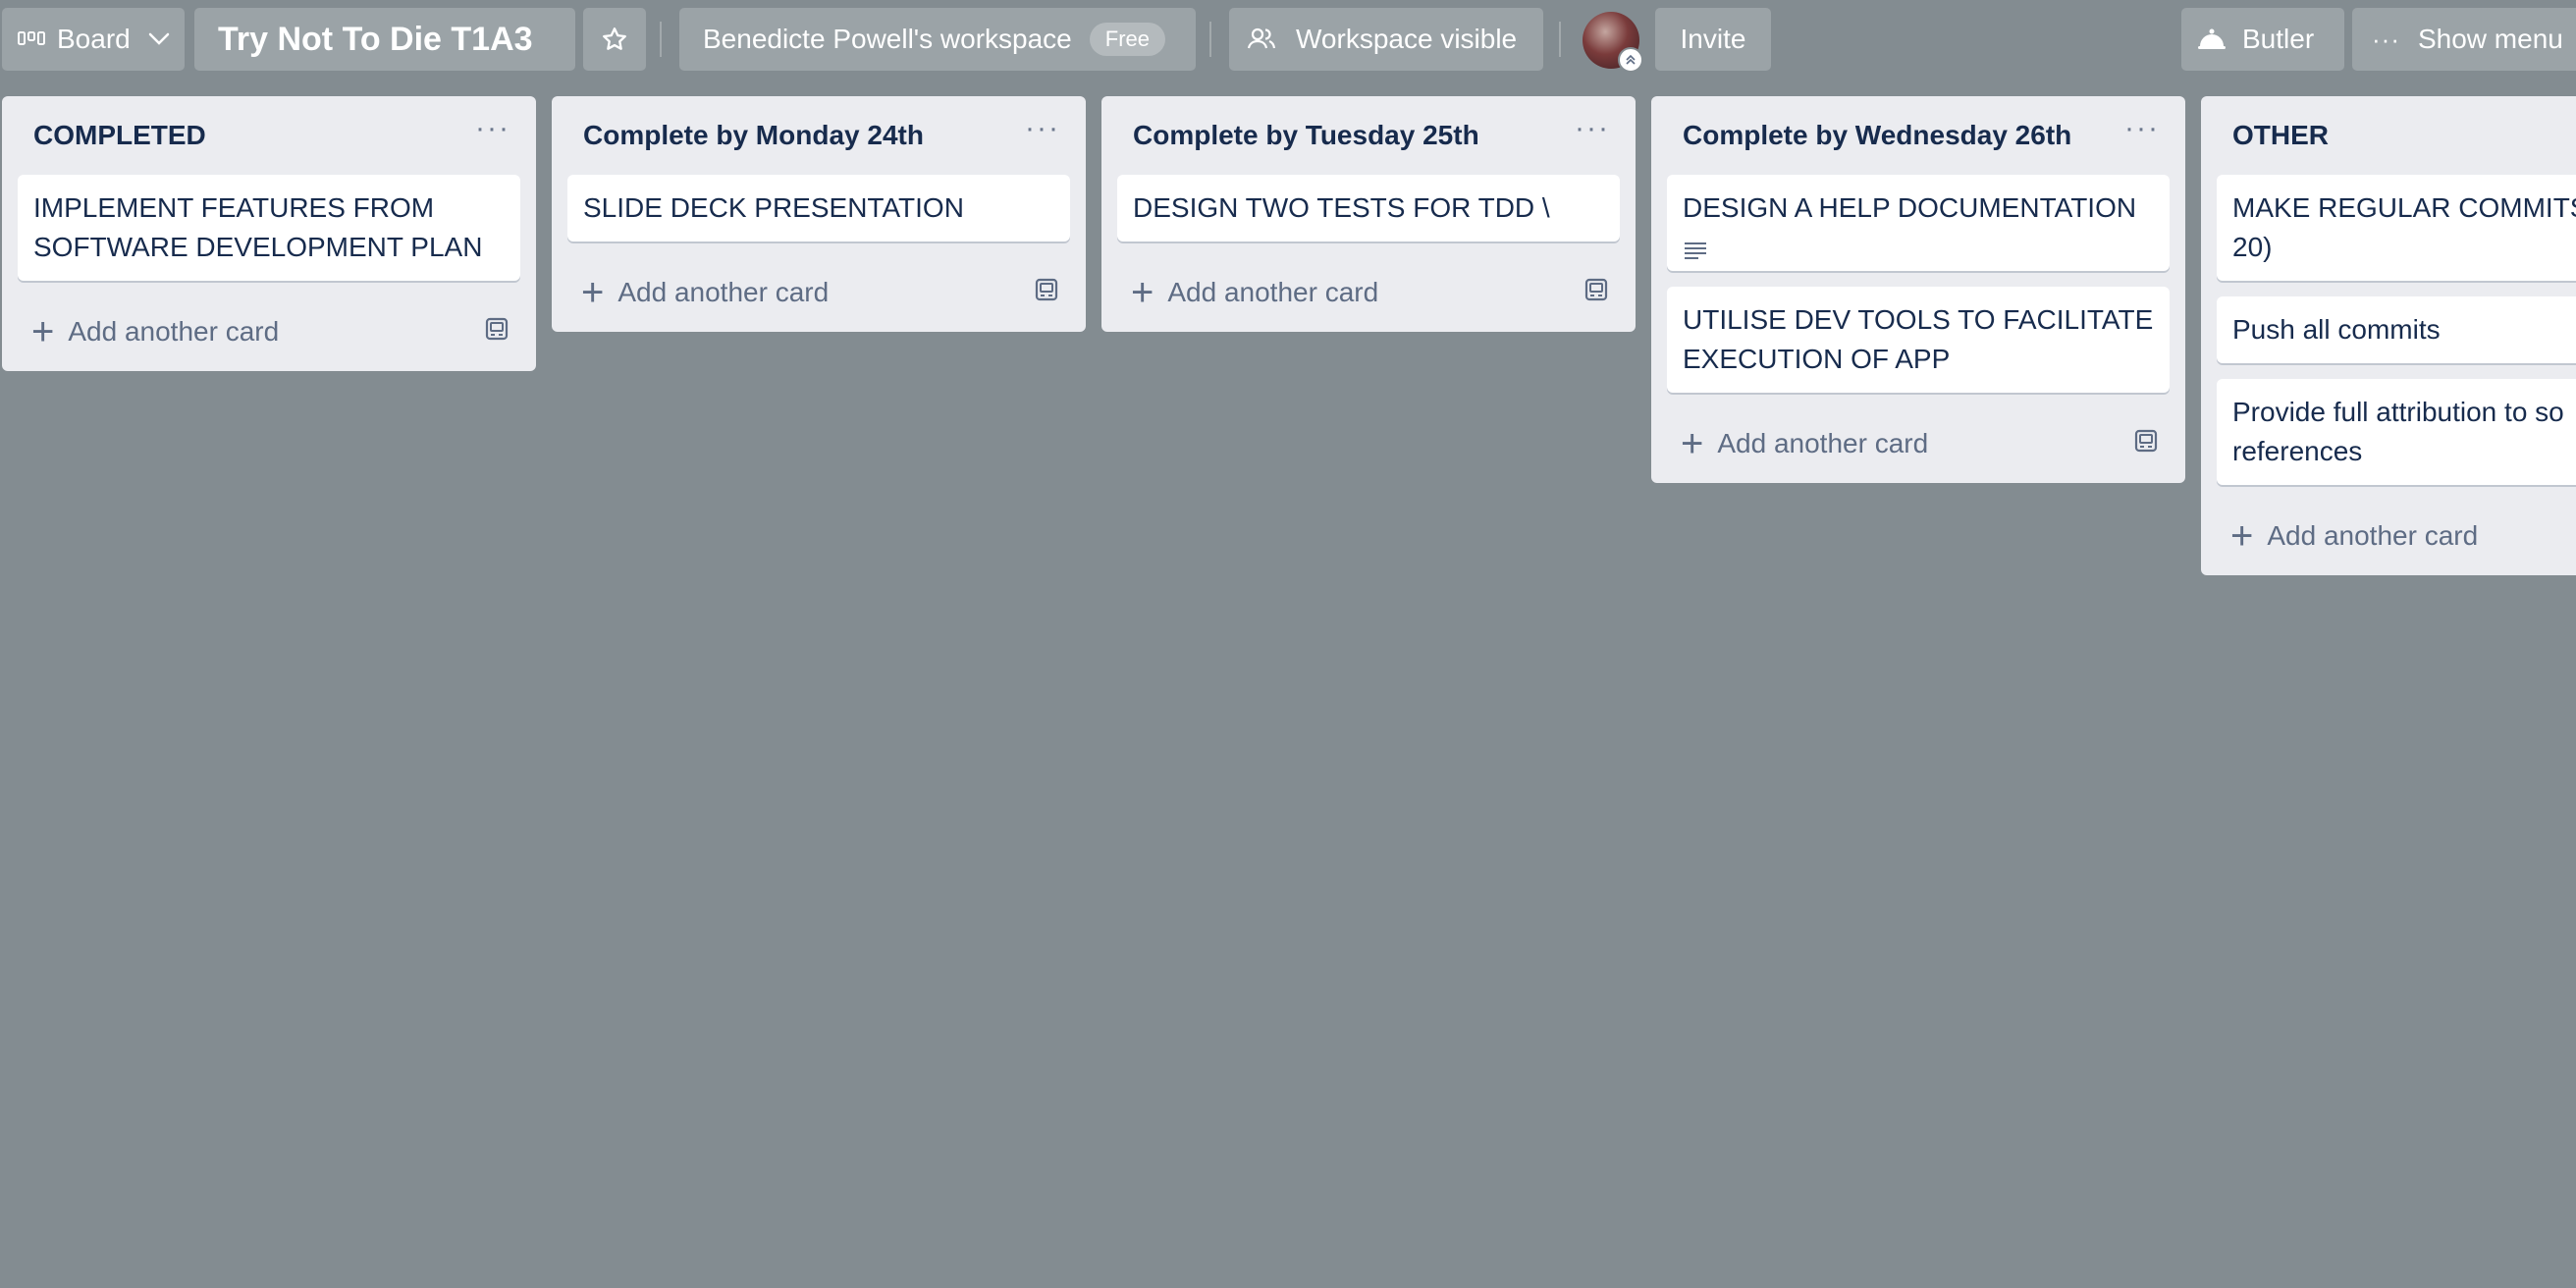 Image resolution: width=2576 pixels, height=1288 pixels. What do you see at coordinates (2280, 135) in the screenshot?
I see `list-title: OTHER` at bounding box center [2280, 135].